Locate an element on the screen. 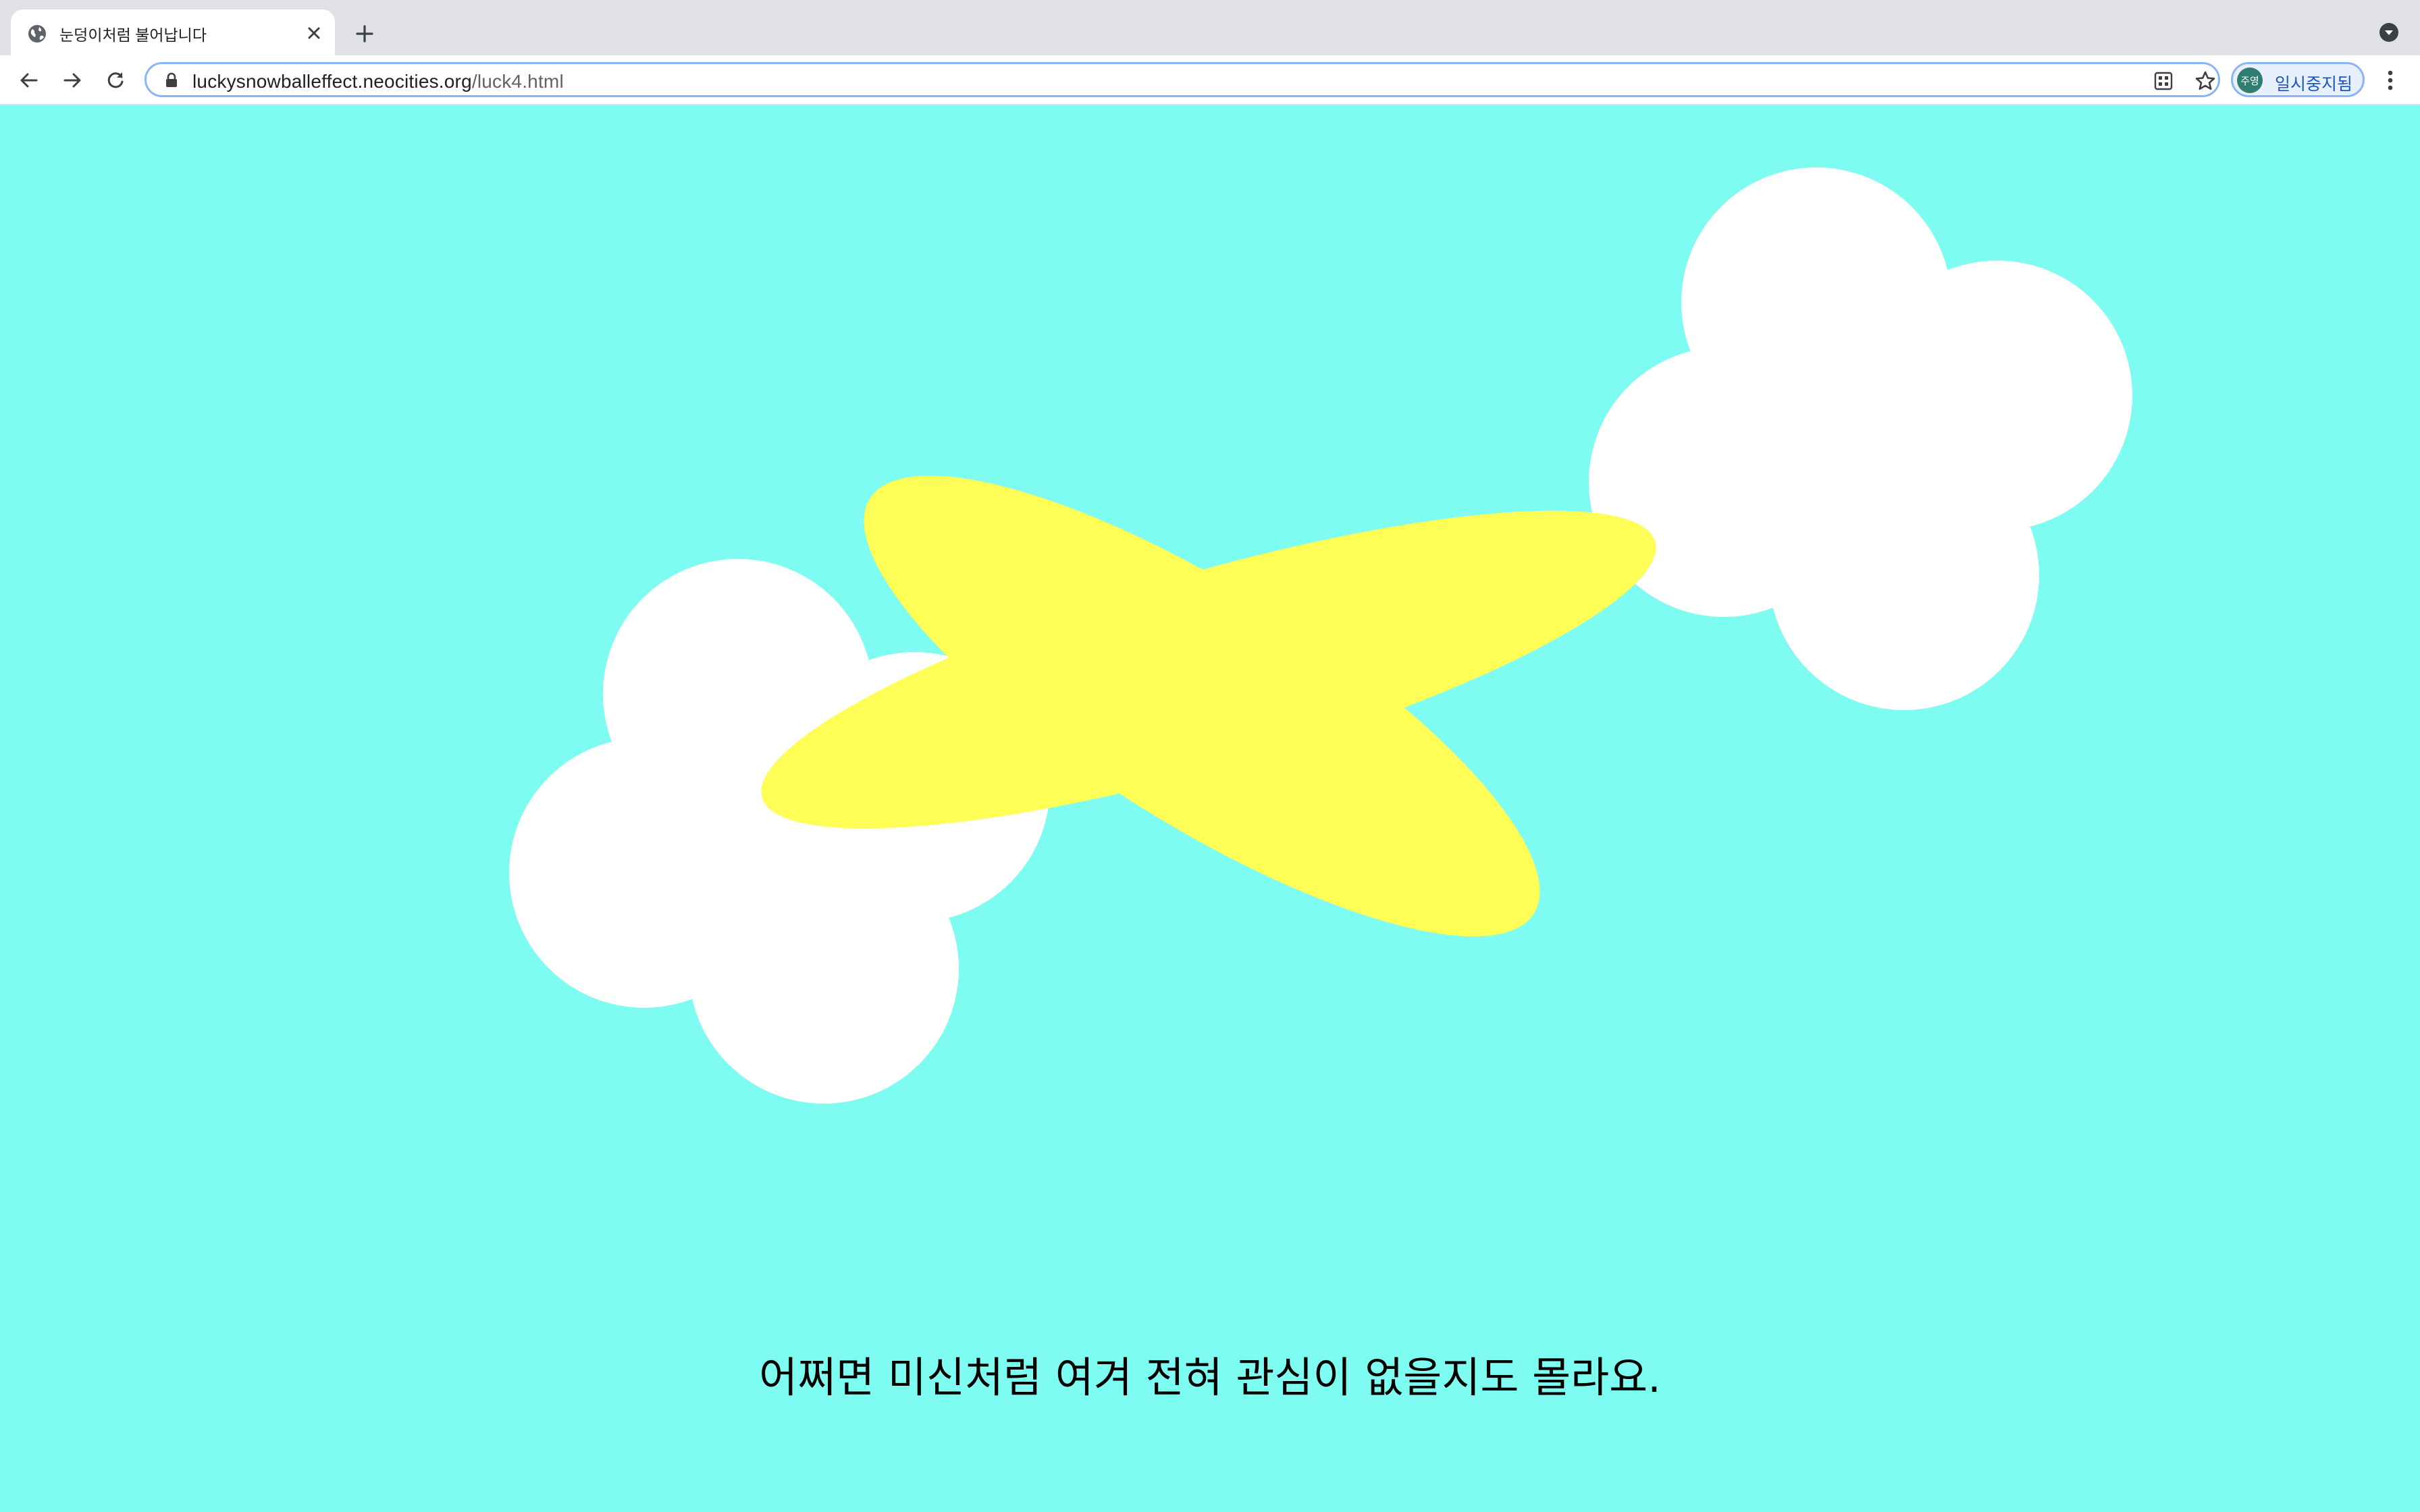 The width and height of the screenshot is (2420, 1512). tab-strip: 눈덩이처럼 불어납니다 is located at coordinates (1210, 27).